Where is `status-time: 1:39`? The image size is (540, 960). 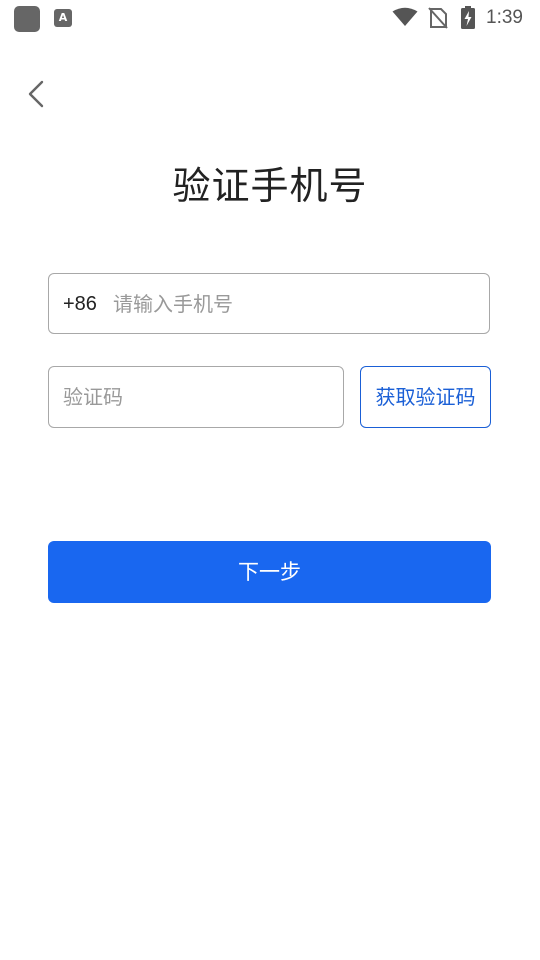
status-time: 1:39 is located at coordinates (504, 17).